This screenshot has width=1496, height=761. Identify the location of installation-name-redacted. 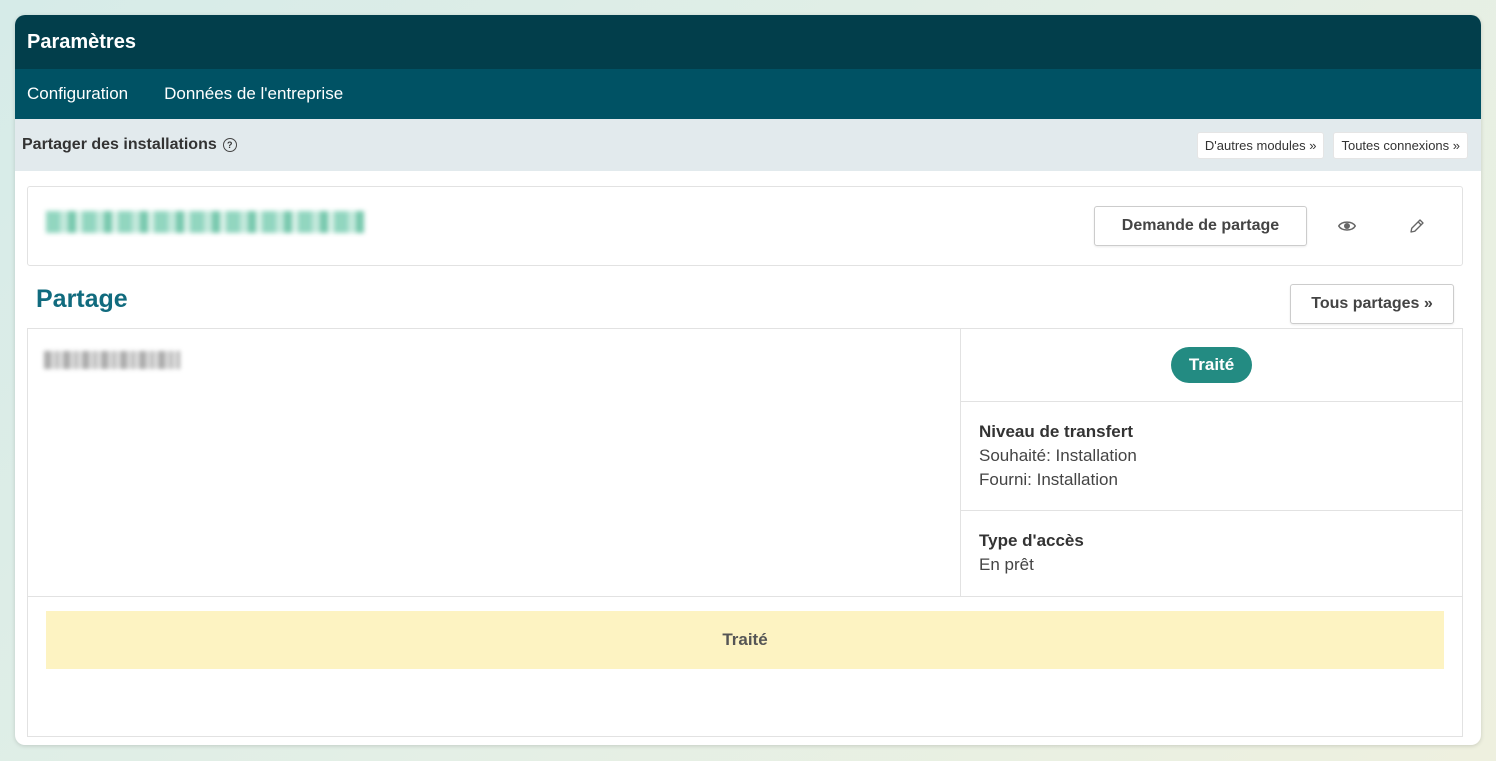
(205, 222).